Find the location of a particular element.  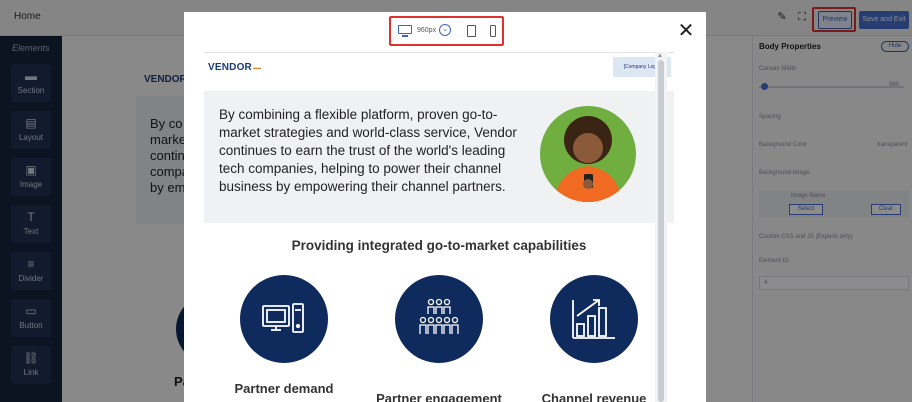

chevron-down-icon: ⌄ is located at coordinates (445, 30).